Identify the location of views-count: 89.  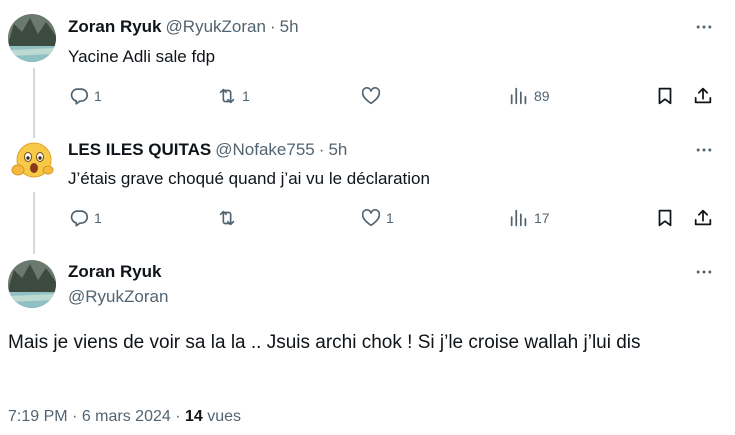
(542, 96).